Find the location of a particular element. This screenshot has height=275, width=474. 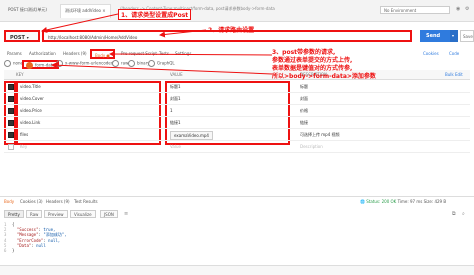

status-text: Status: 200 OK is located at coordinates (381, 201).